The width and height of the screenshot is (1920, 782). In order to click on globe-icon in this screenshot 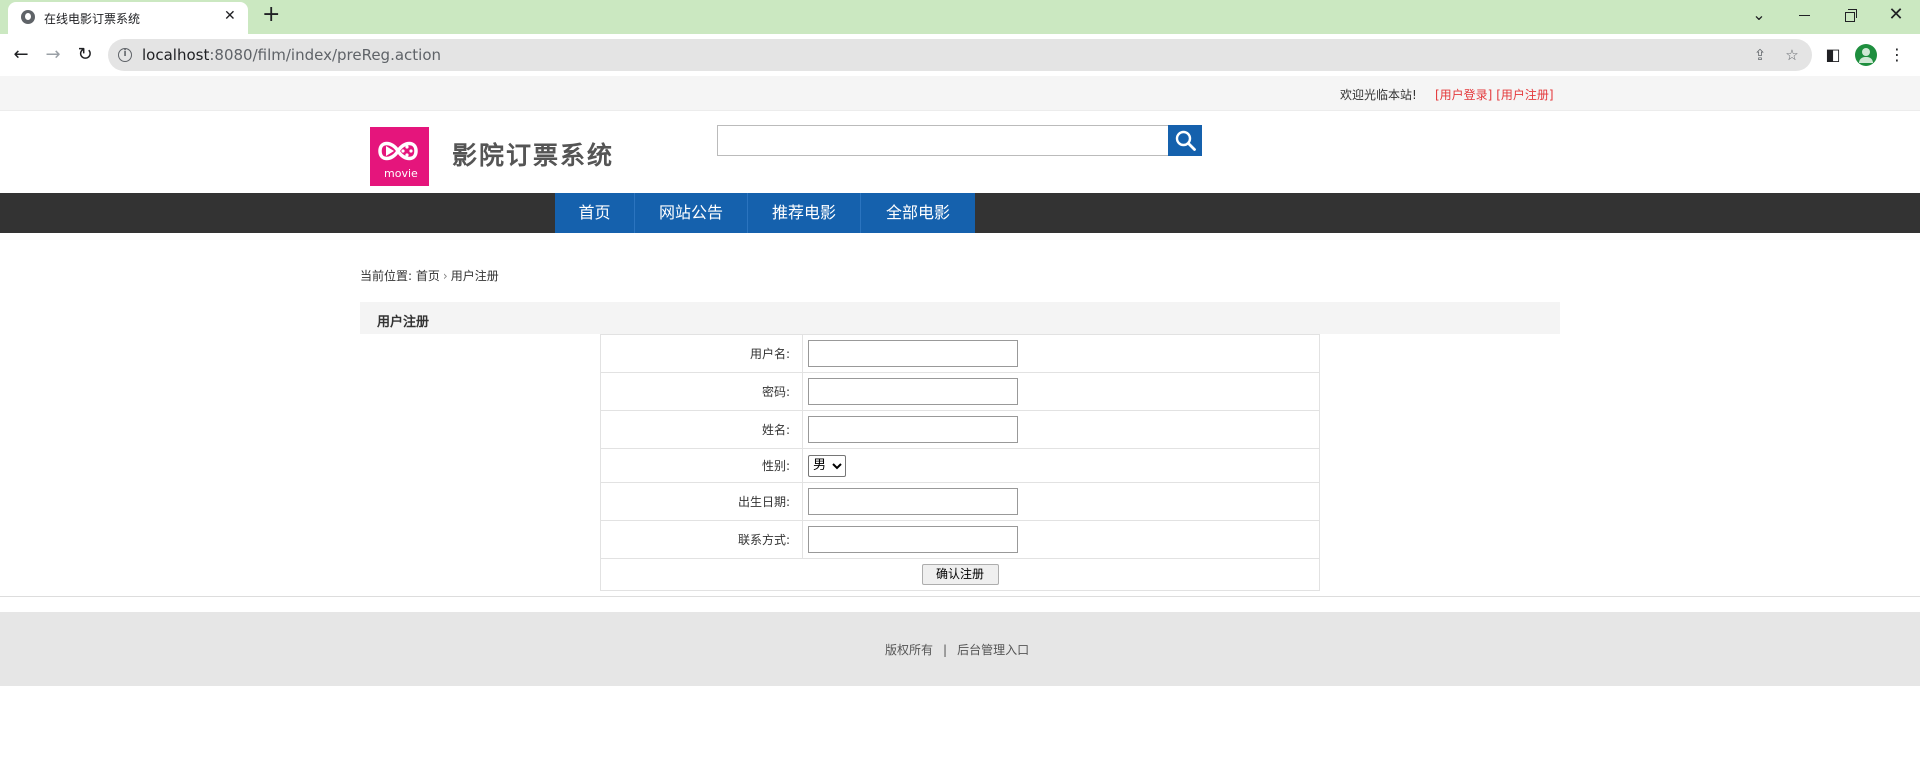, I will do `click(28, 17)`.